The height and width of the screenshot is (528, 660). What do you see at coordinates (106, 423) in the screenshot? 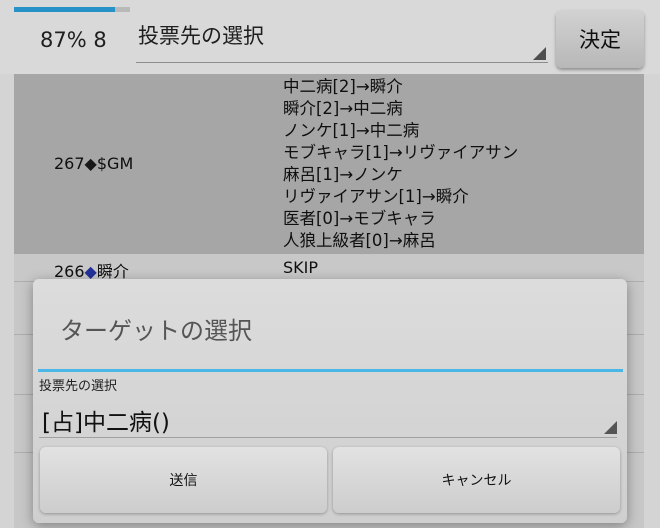
I see `target-dropdown-value: [占]中二病()` at bounding box center [106, 423].